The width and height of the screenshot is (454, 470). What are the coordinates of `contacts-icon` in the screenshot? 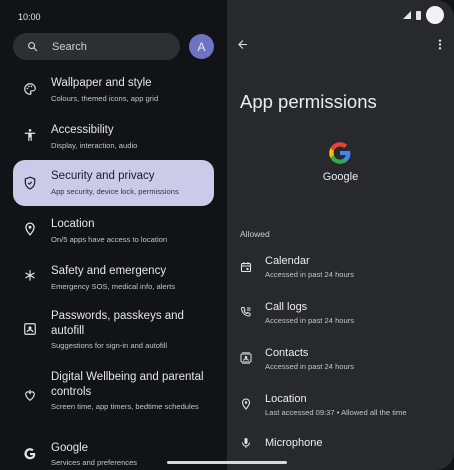 It's located at (246, 358).